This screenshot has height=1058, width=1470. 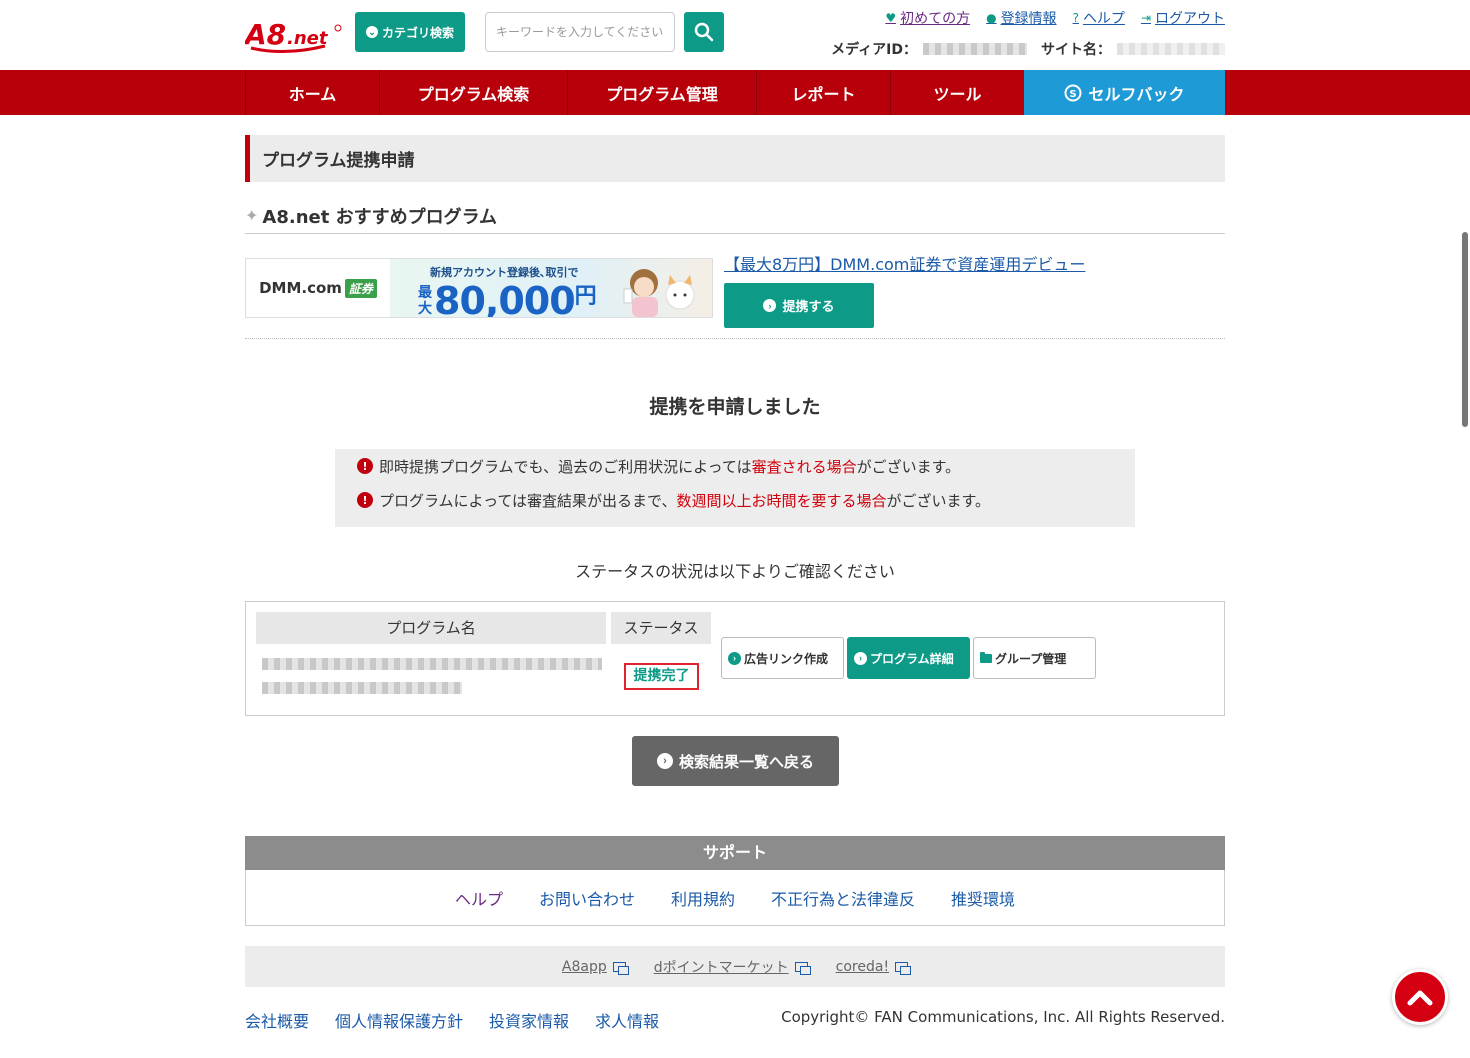 I want to click on nav-report: レポート, so click(x=823, y=92).